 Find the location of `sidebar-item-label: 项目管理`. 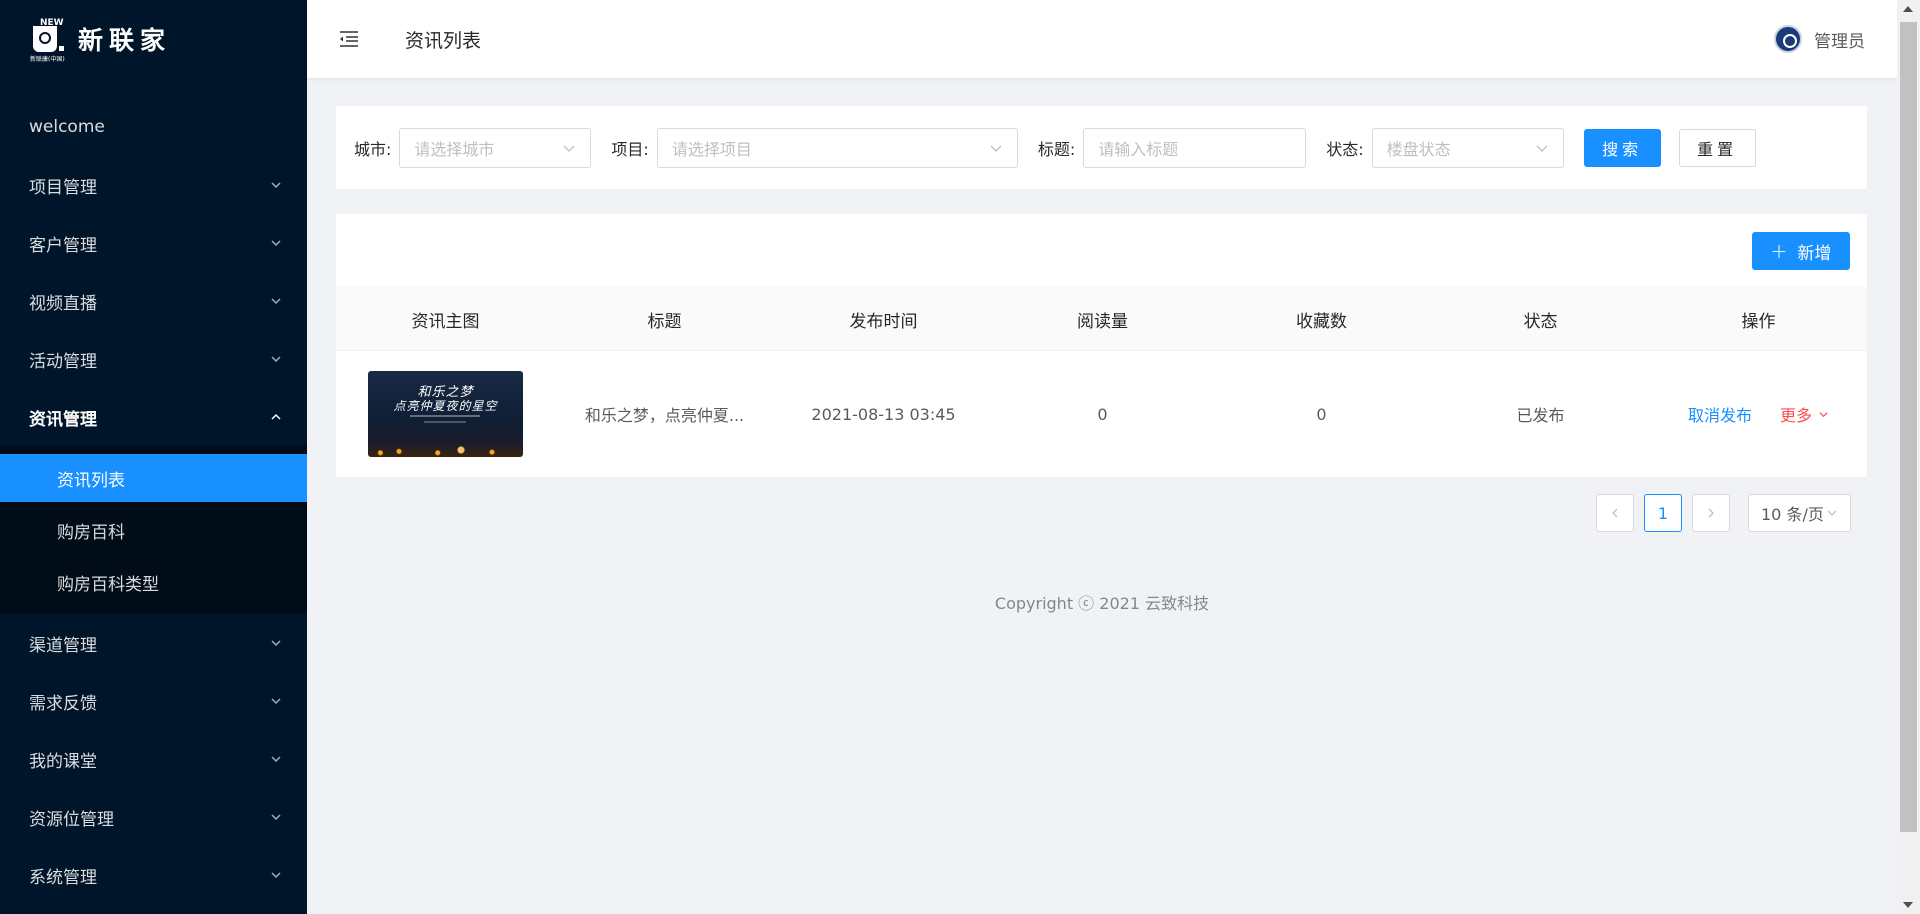

sidebar-item-label: 项目管理 is located at coordinates (63, 187).